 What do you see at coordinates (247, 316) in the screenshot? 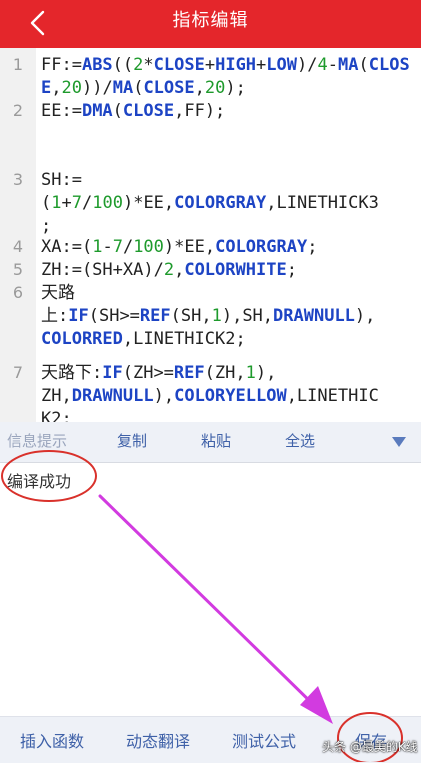
I see `code-token: ),SH,` at bounding box center [247, 316].